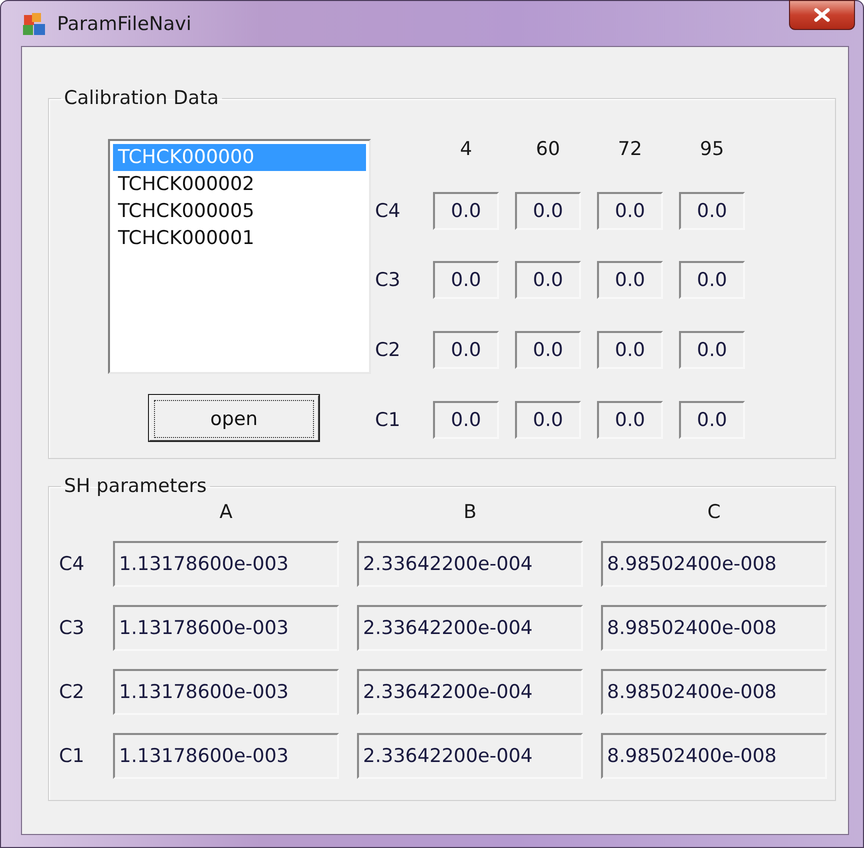  Describe the element at coordinates (141, 98) in the screenshot. I see `group-title: Calibration Data` at that location.